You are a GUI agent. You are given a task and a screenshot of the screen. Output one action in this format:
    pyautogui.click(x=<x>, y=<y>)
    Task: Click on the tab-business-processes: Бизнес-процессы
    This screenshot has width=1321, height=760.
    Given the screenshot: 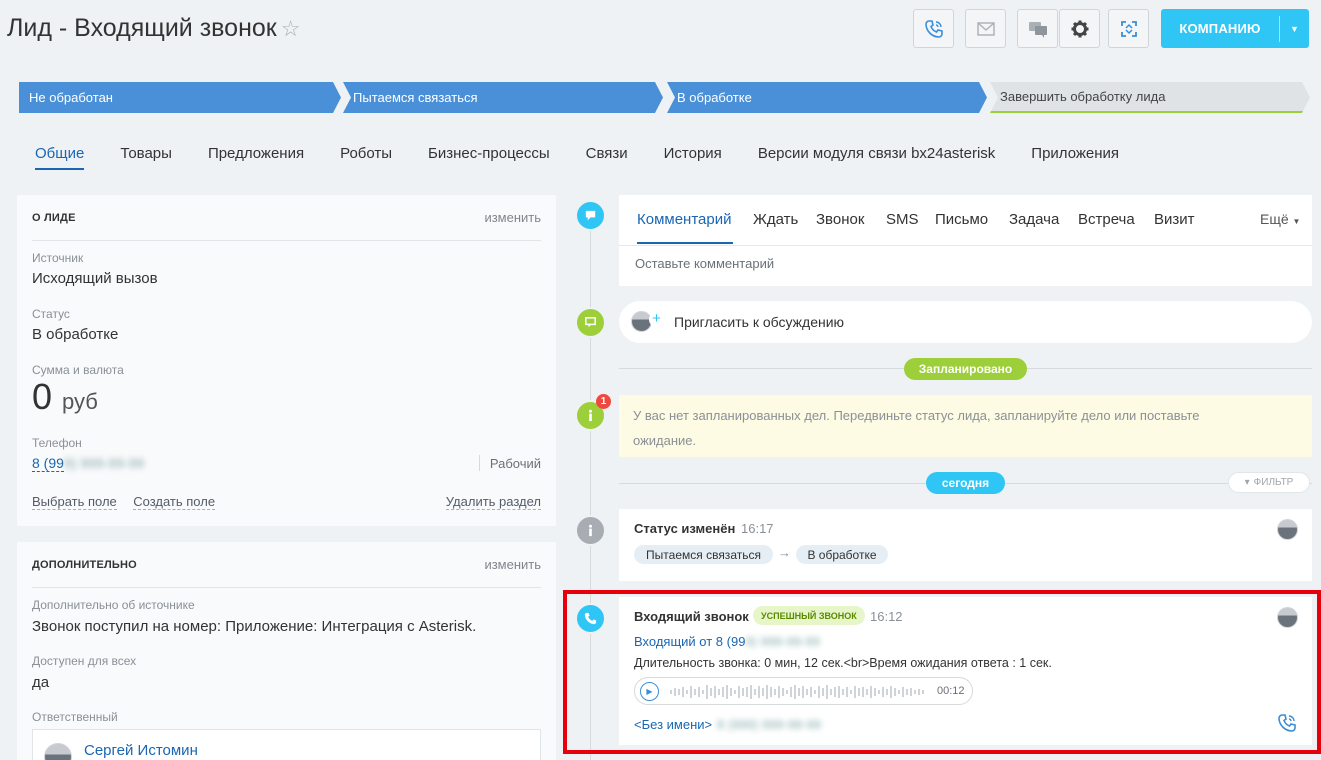 What is the action you would take?
    pyautogui.click(x=489, y=157)
    